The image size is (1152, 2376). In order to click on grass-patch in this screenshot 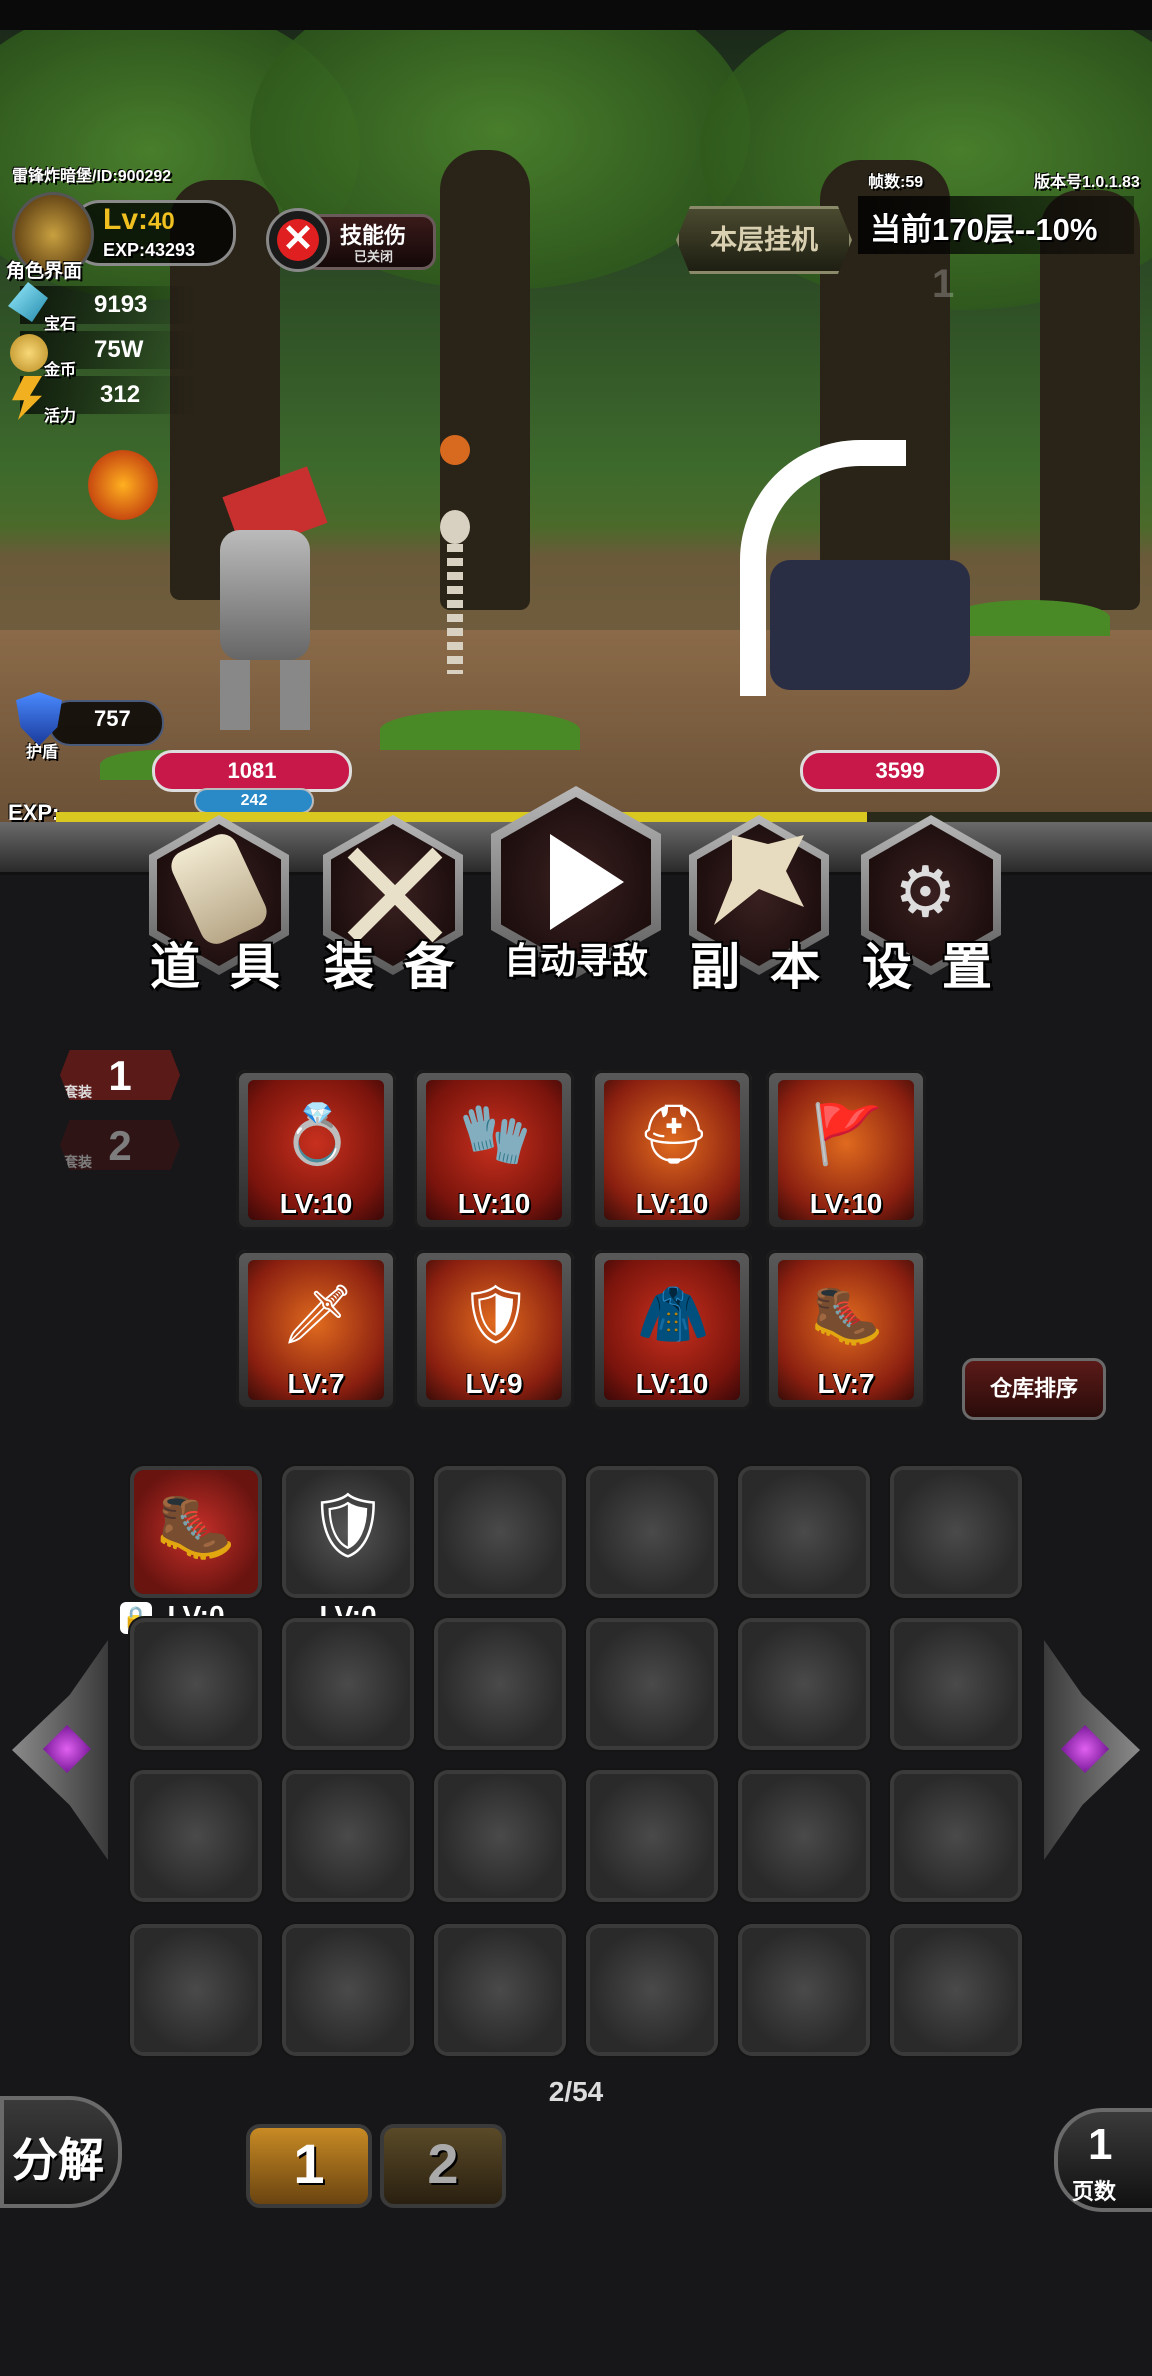, I will do `click(480, 730)`.